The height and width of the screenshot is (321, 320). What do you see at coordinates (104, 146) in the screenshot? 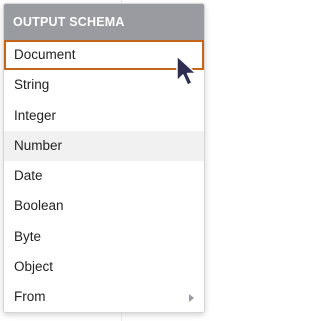
I see `menu-item-number: Number` at bounding box center [104, 146].